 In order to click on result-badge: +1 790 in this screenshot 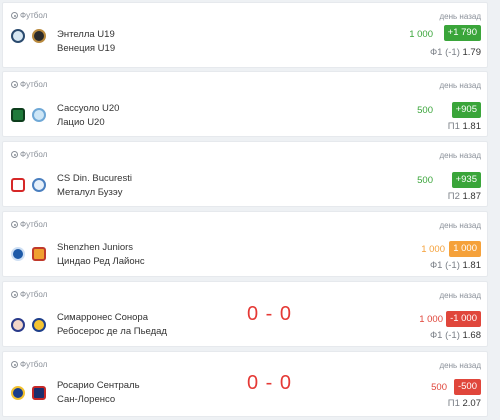, I will do `click(462, 33)`.